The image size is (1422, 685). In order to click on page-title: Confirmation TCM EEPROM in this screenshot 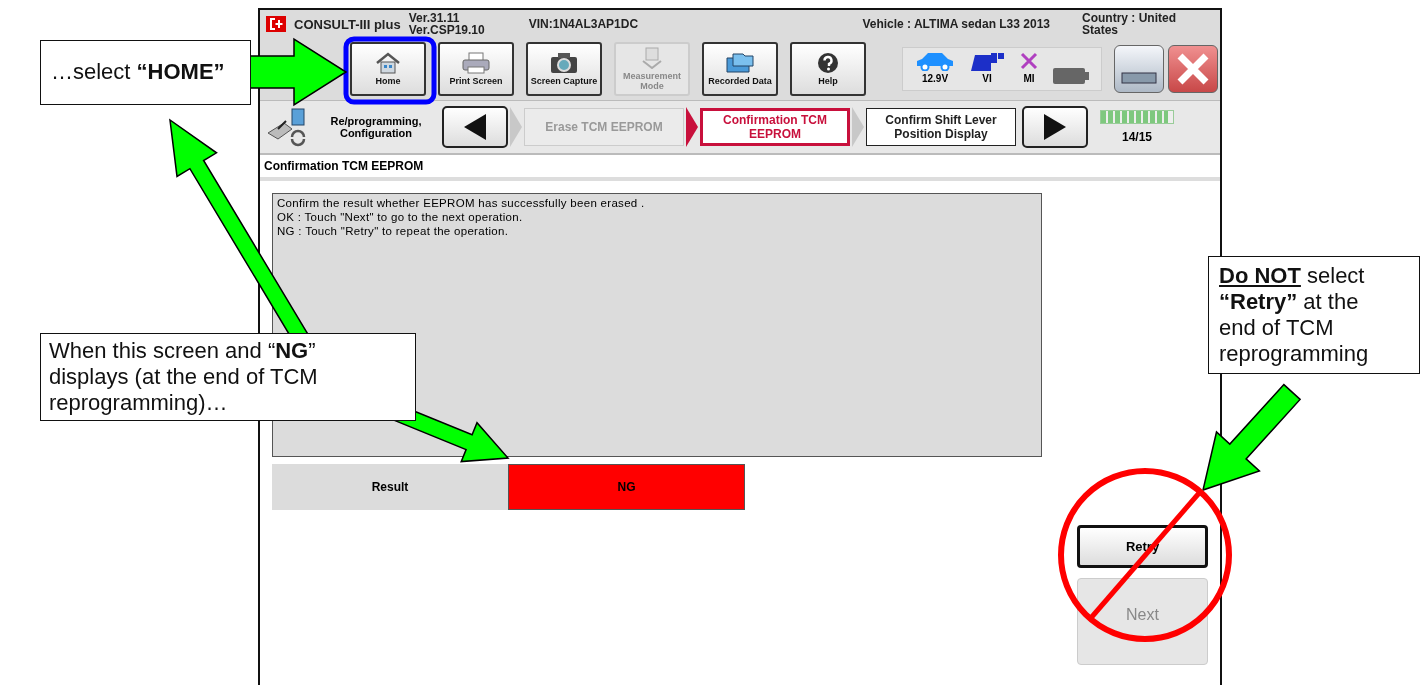, I will do `click(740, 168)`.